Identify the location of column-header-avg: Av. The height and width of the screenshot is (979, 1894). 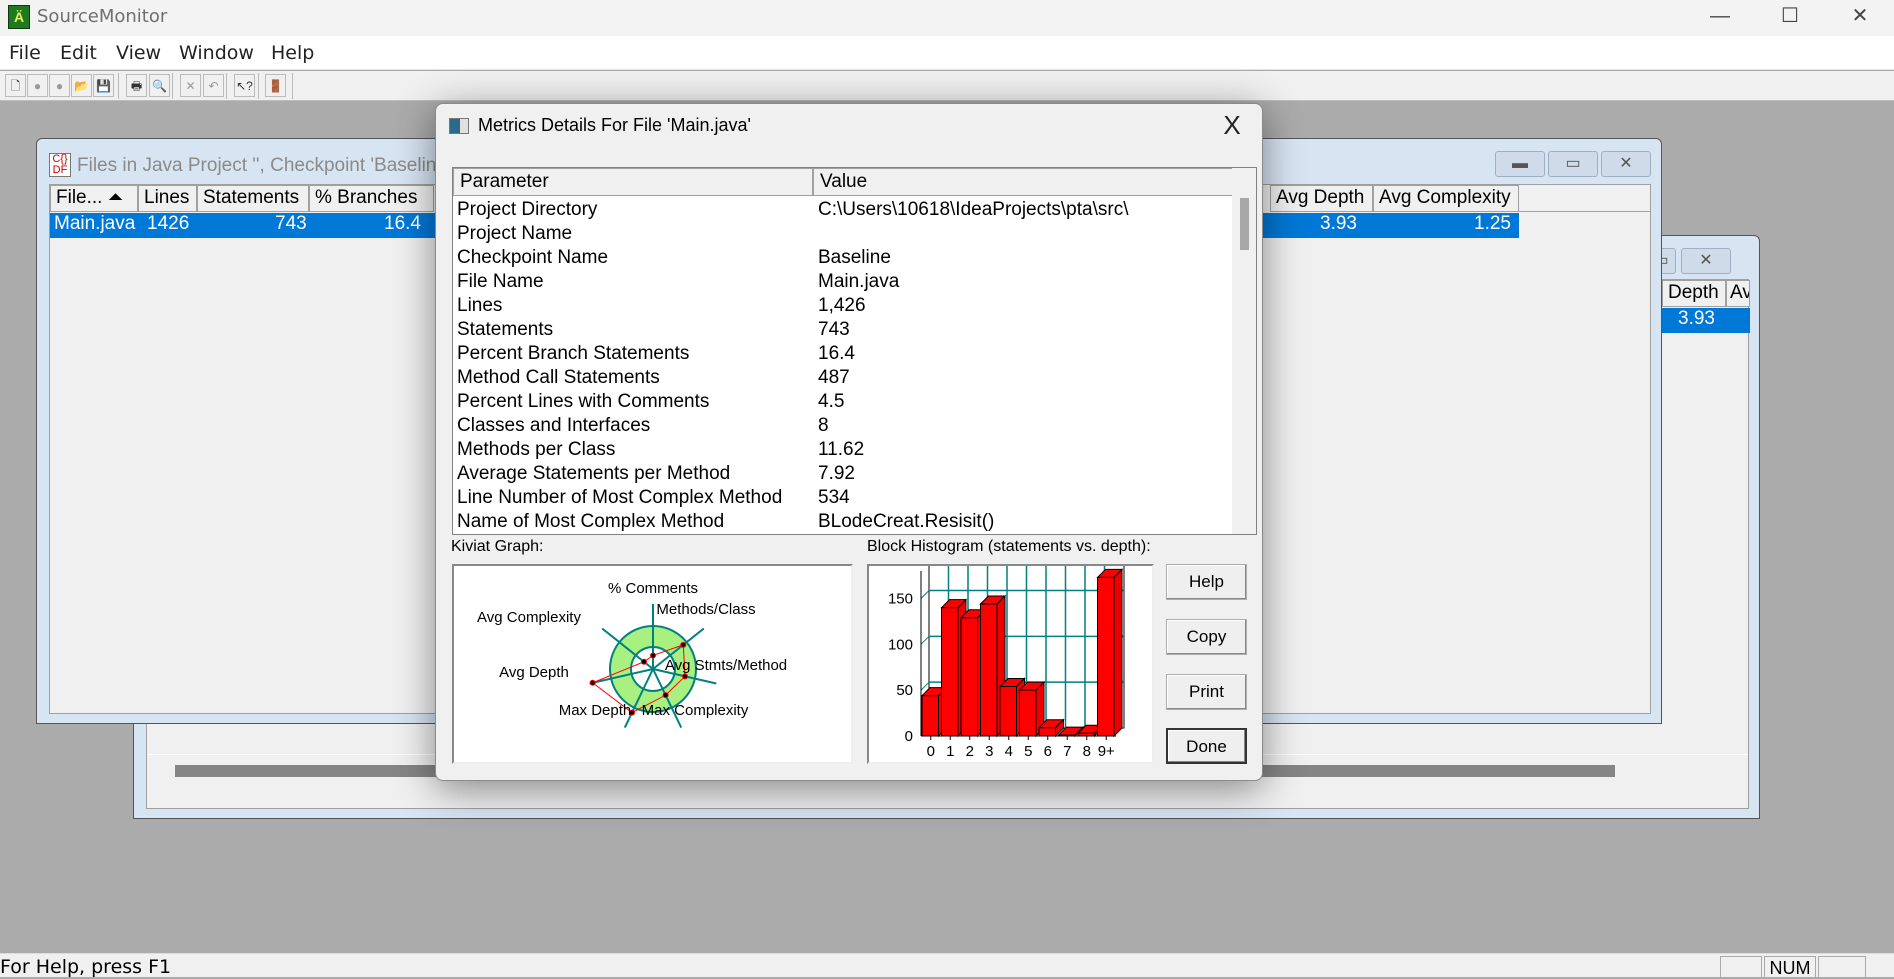
(1738, 293).